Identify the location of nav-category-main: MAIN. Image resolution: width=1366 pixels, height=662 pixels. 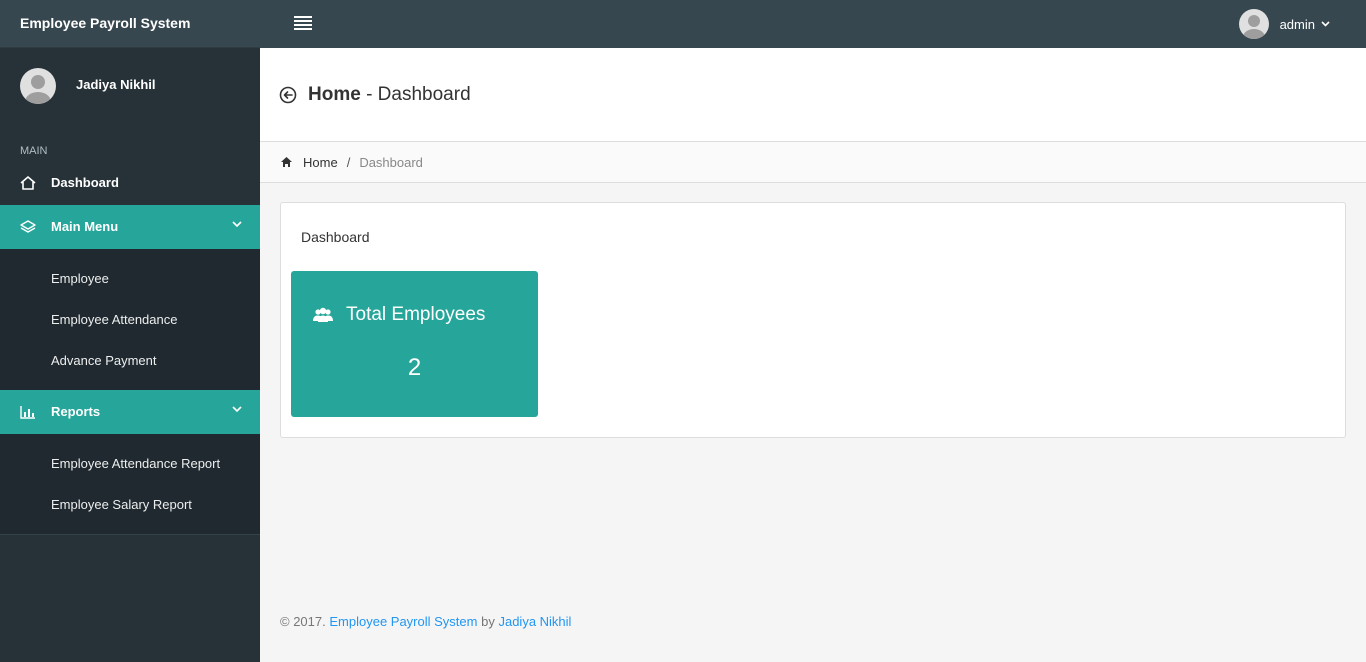
(34, 151).